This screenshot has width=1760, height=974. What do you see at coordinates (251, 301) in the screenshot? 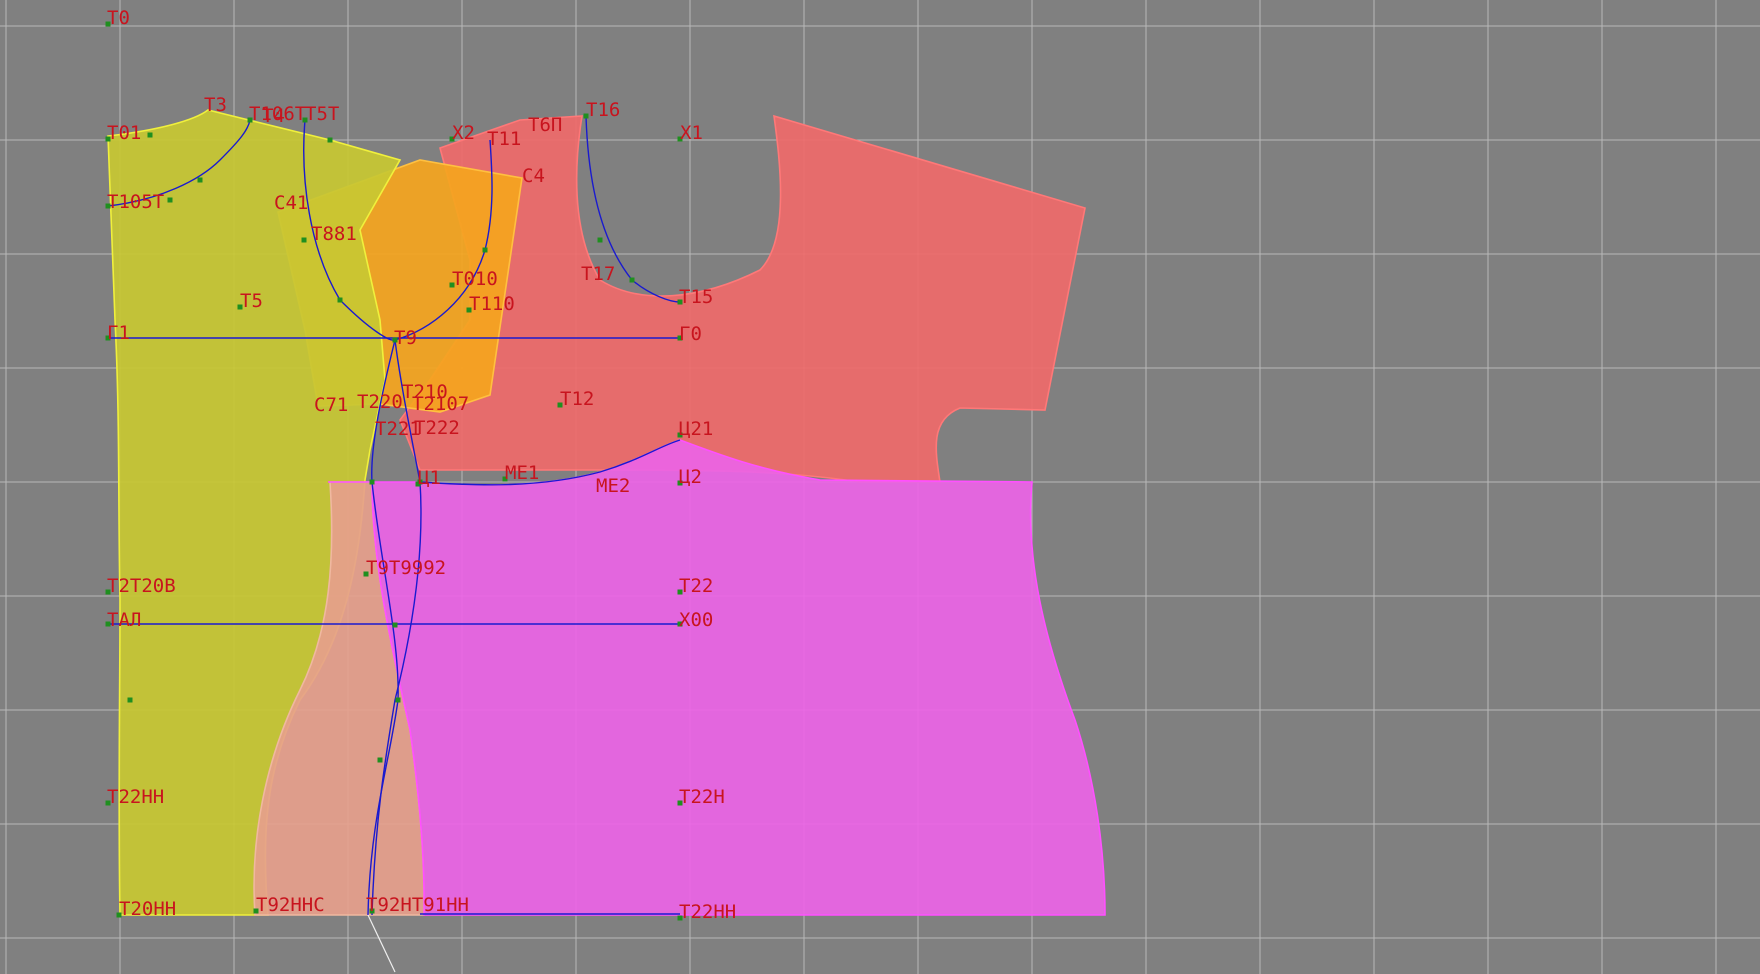
I see `label-t5: Т5` at bounding box center [251, 301].